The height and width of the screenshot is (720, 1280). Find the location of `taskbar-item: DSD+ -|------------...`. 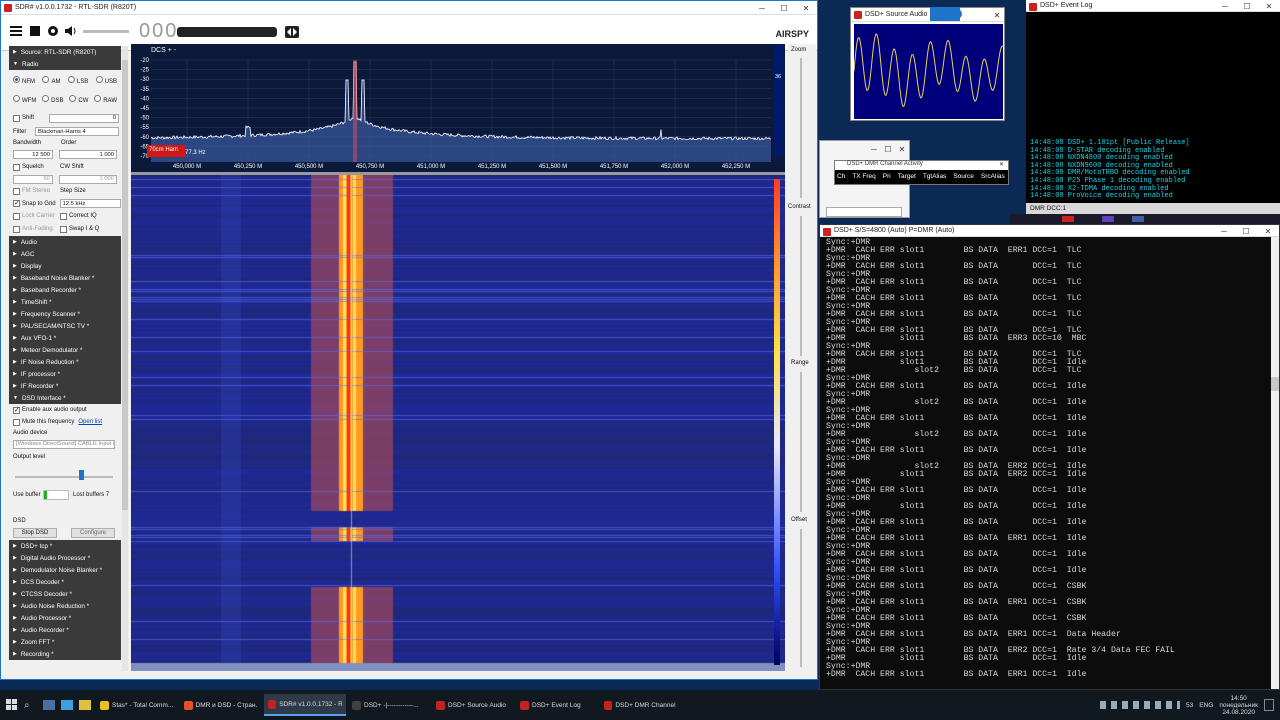

taskbar-item: DSD+ -|------------... is located at coordinates (389, 705).